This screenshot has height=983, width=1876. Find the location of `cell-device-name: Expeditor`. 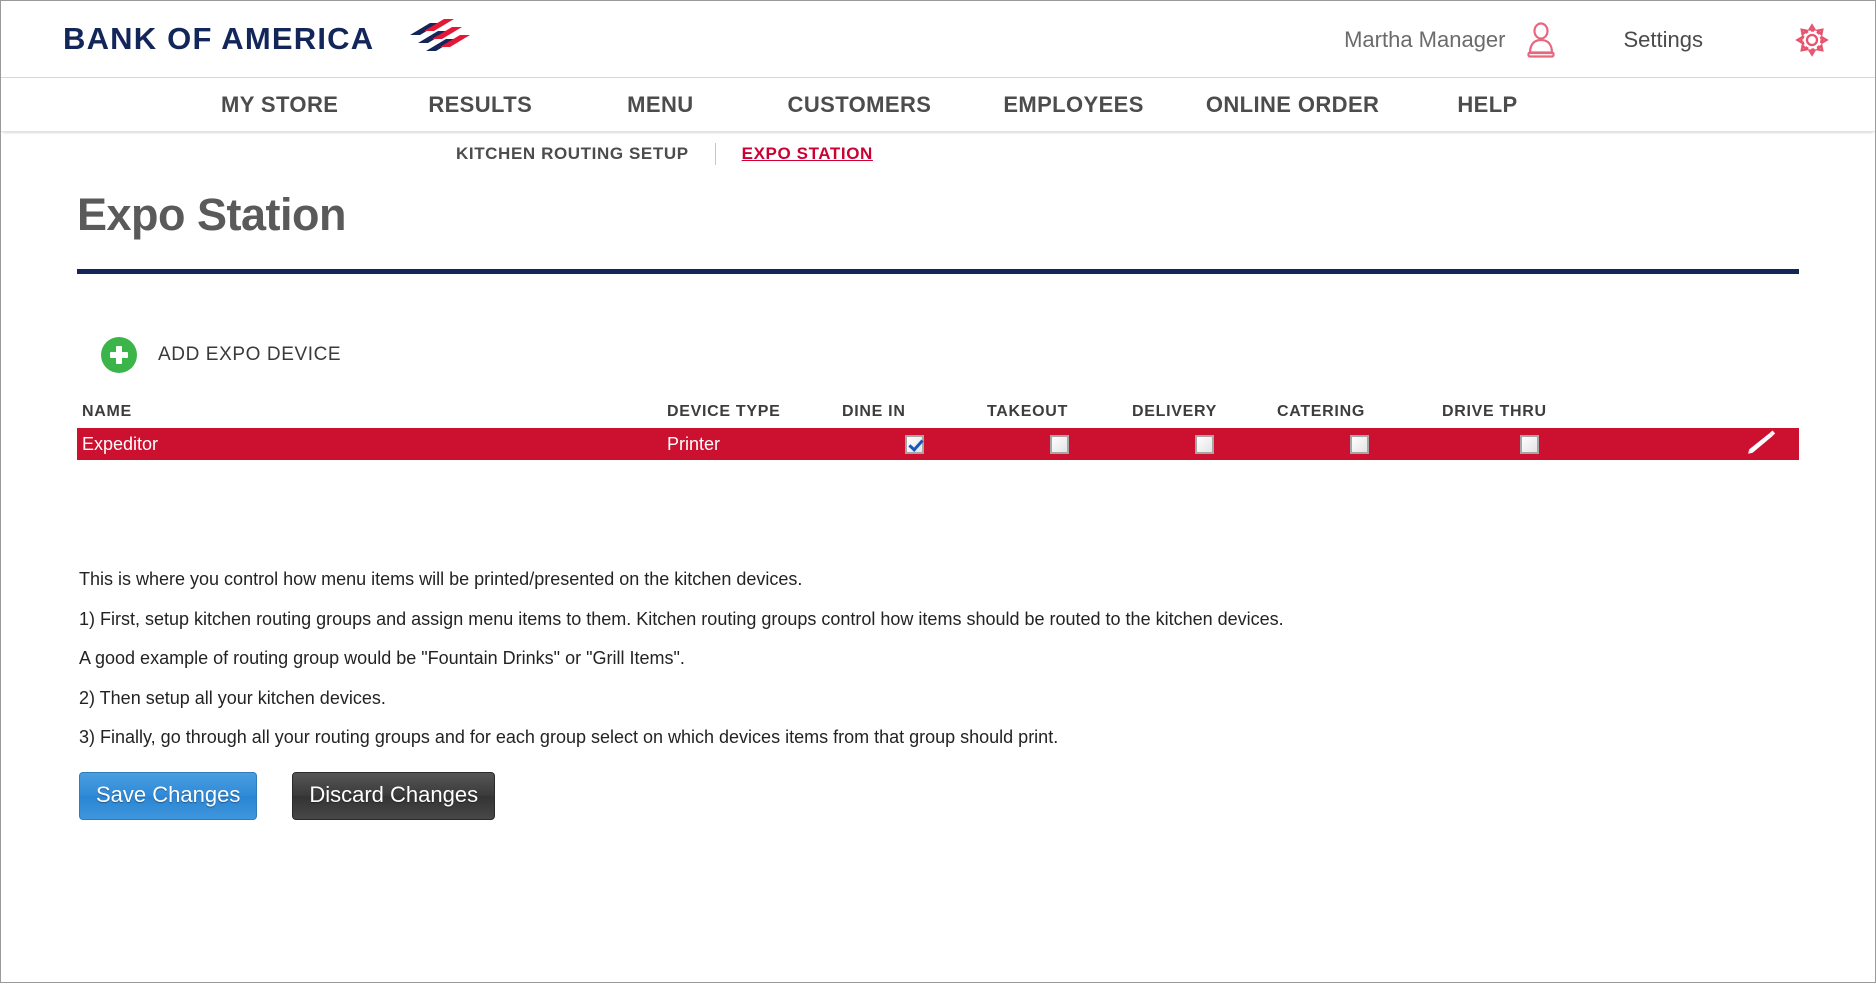

cell-device-name: Expeditor is located at coordinates (120, 443).